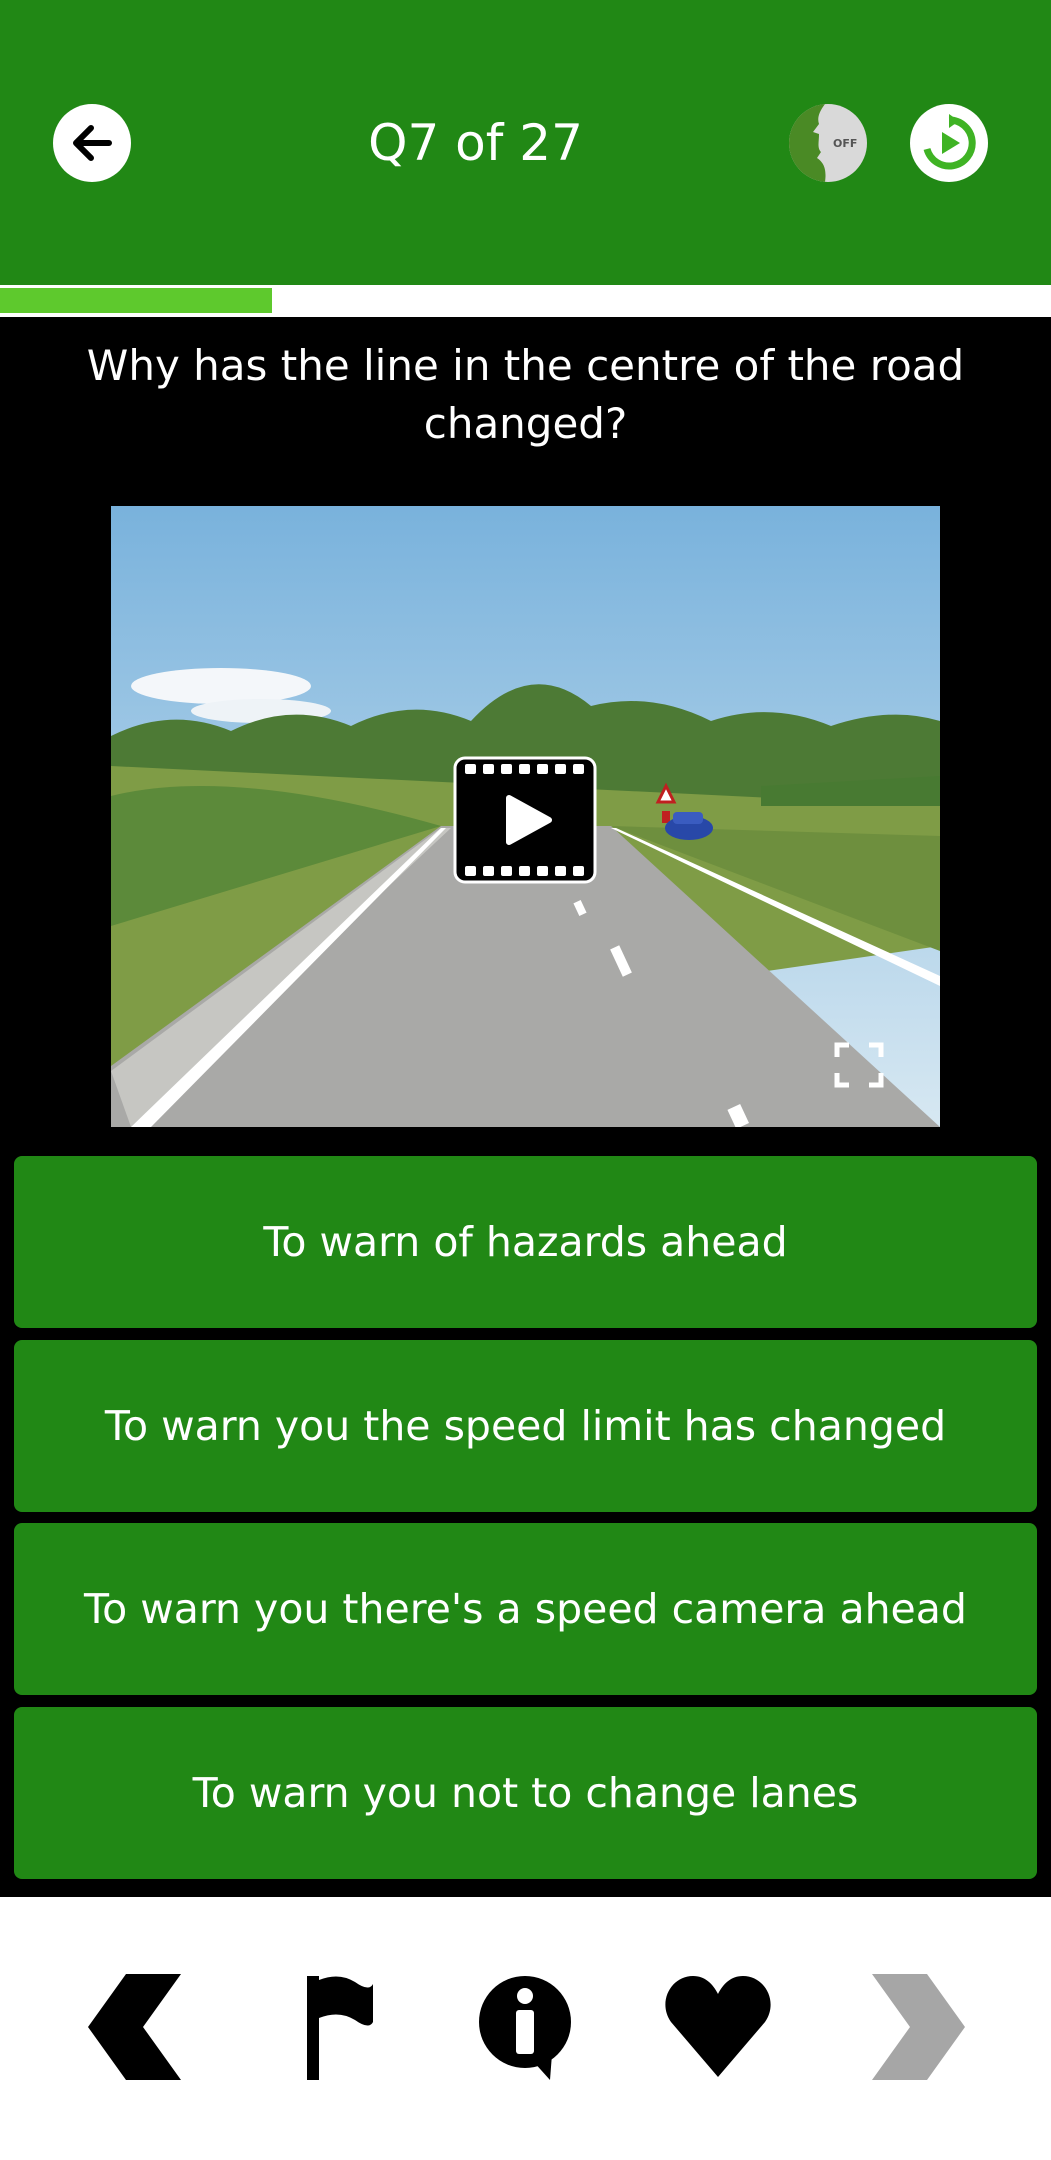  Describe the element at coordinates (141, 2027) in the screenshot. I see `chevron-left-icon` at that location.